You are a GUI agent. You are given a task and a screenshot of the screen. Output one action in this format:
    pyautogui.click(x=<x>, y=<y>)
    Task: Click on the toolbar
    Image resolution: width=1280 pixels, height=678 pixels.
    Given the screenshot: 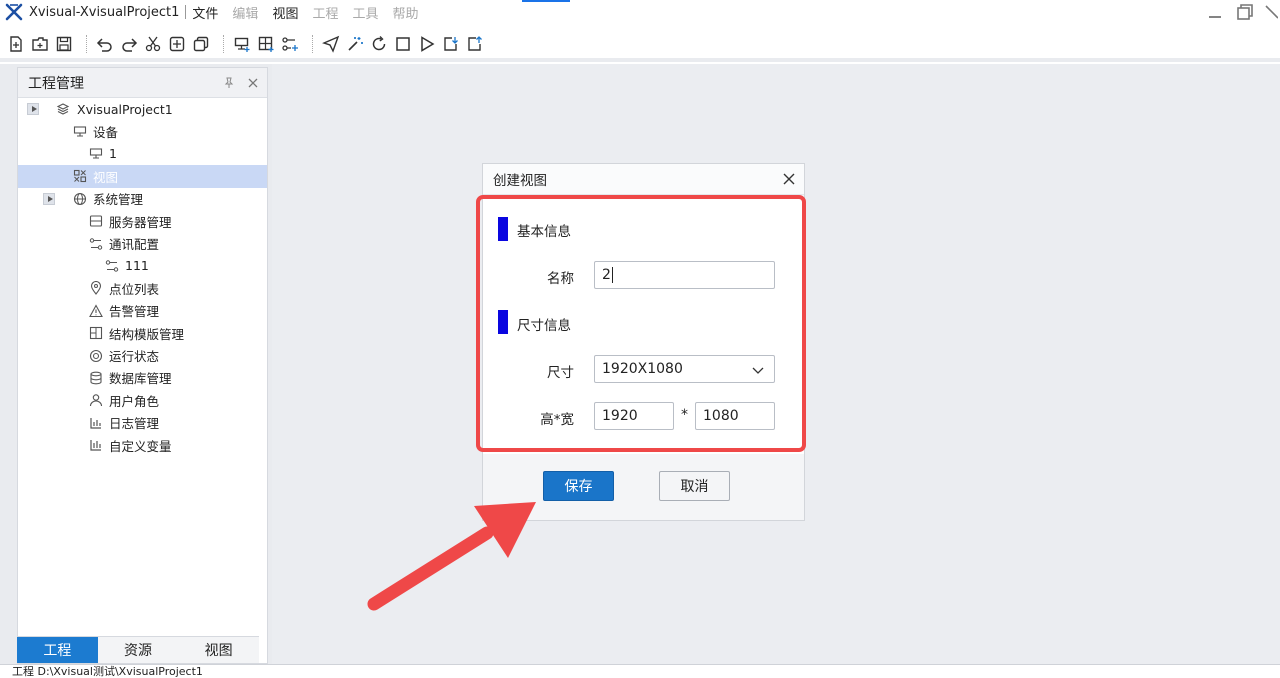 What is the action you would take?
    pyautogui.click(x=640, y=46)
    